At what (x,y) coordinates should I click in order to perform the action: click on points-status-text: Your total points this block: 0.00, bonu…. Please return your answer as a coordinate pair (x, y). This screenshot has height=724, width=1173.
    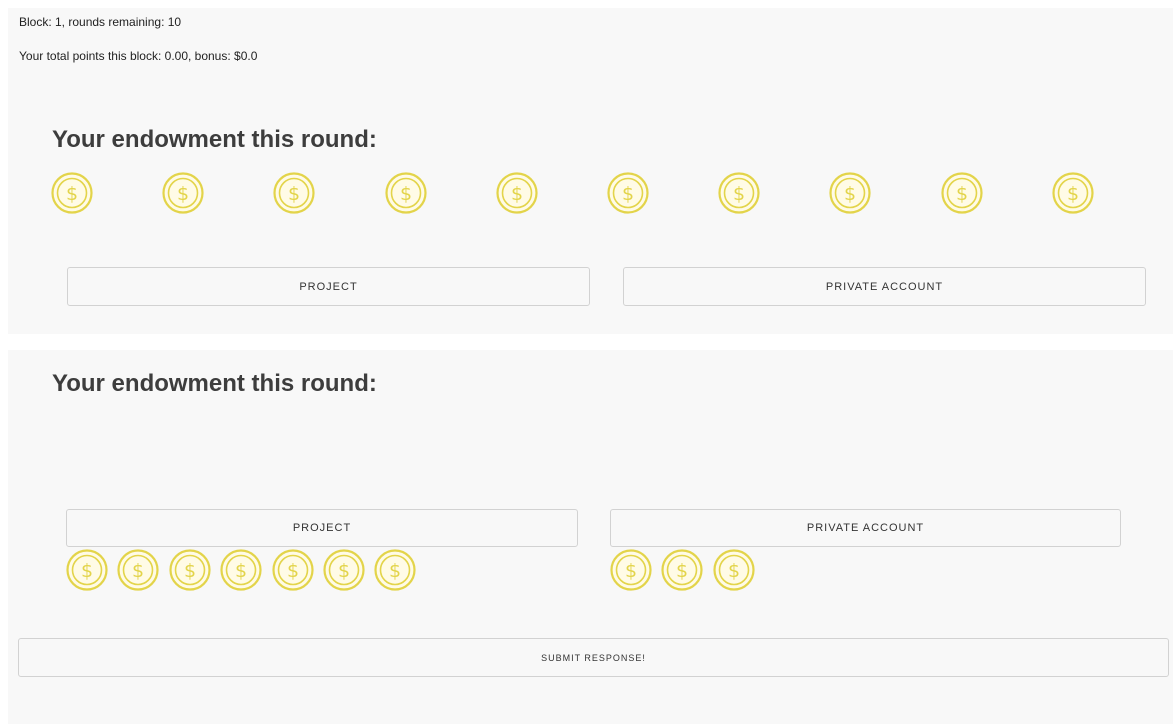
    Looking at the image, I should click on (138, 56).